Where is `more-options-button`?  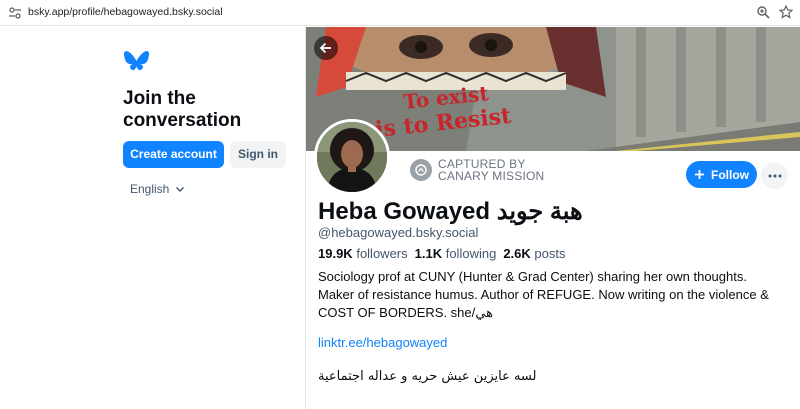
more-options-button is located at coordinates (774, 175).